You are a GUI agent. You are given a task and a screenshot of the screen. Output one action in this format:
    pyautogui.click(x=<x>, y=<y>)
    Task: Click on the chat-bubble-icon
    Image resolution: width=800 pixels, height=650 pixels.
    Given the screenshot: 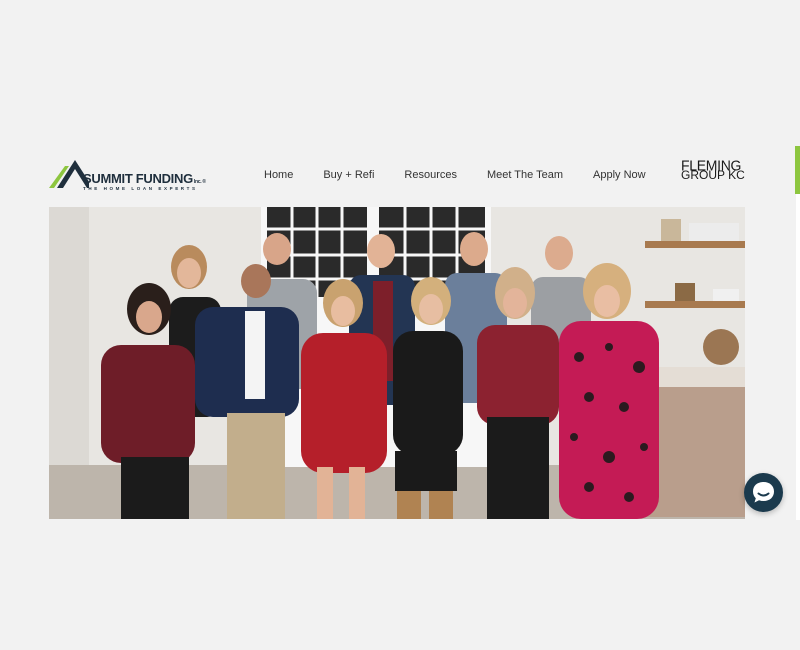 What is the action you would take?
    pyautogui.click(x=763, y=492)
    